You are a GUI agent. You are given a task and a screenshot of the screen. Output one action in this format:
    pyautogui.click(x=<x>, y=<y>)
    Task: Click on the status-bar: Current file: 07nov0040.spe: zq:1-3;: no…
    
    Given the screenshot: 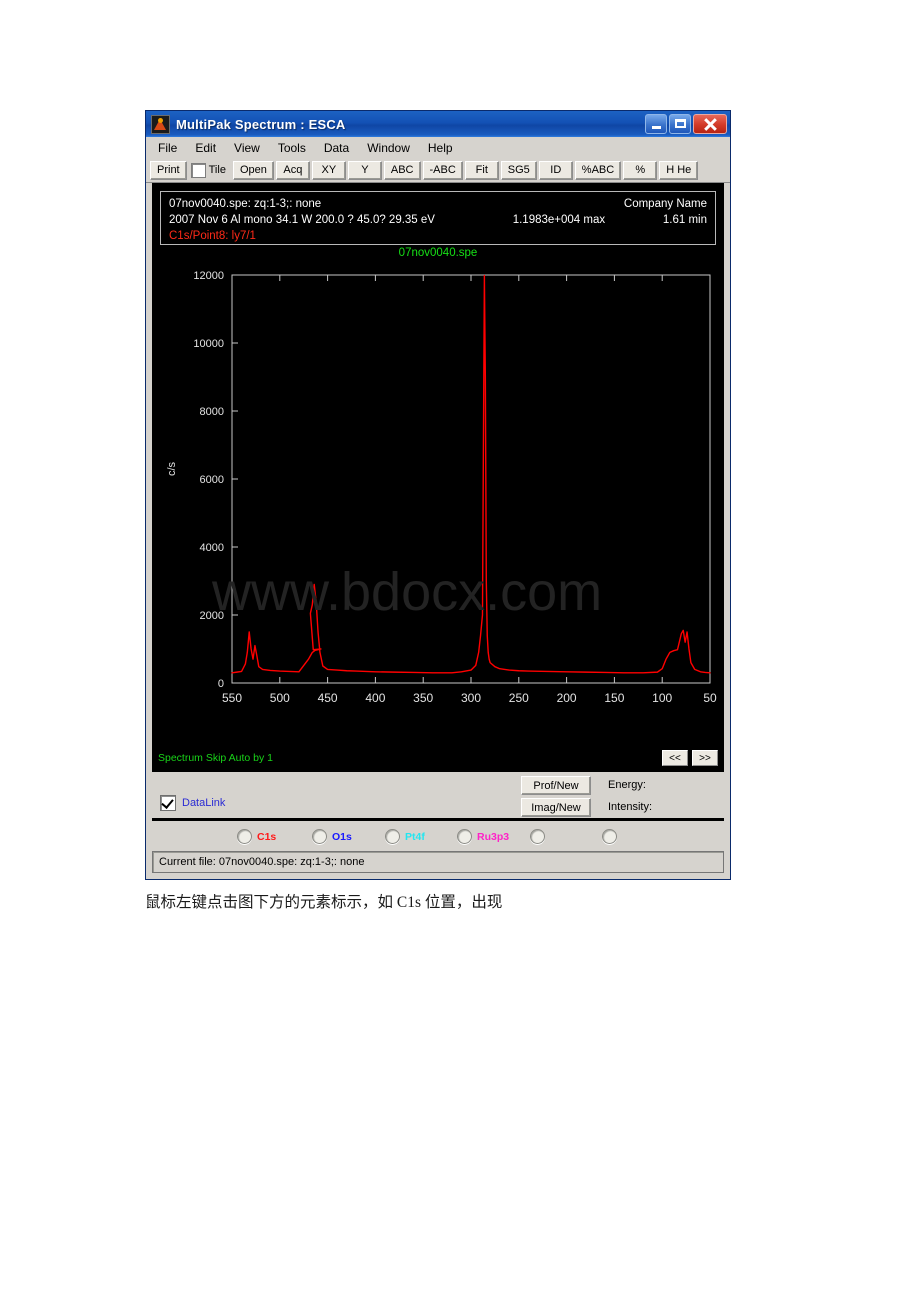 What is the action you would take?
    pyautogui.click(x=438, y=862)
    